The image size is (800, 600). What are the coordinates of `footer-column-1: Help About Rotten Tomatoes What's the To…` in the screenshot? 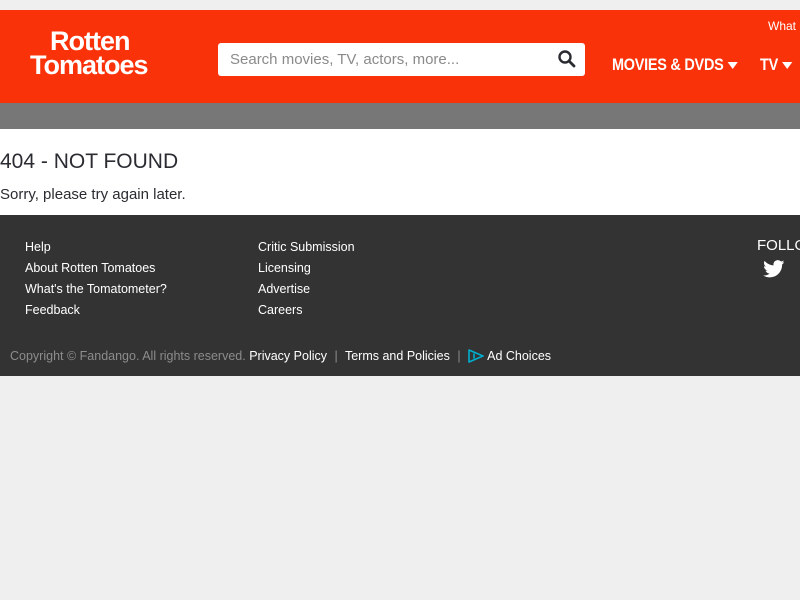 It's located at (96, 279).